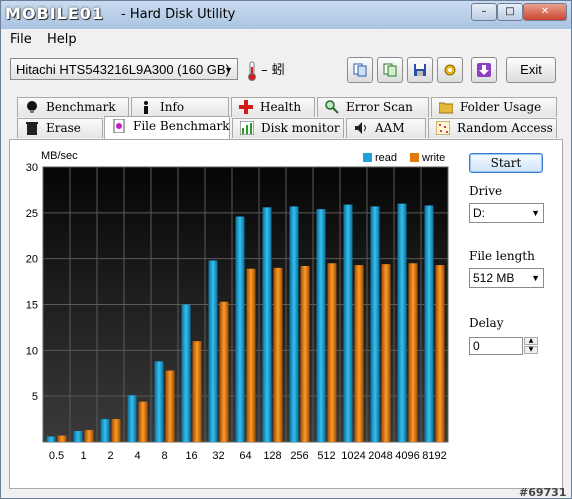 Image resolution: width=572 pixels, height=499 pixels. What do you see at coordinates (510, 12) in the screenshot?
I see `maximize-button: □` at bounding box center [510, 12].